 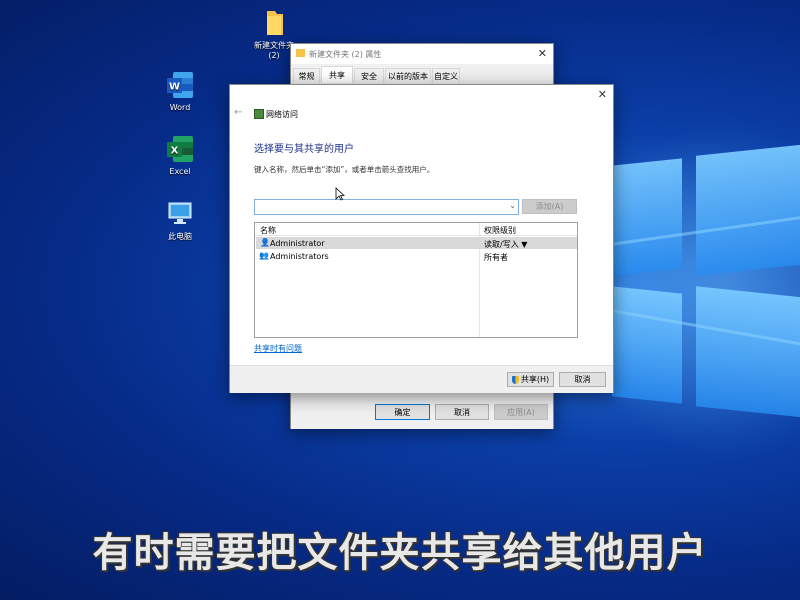 I want to click on ok-button: 确定, so click(x=402, y=412).